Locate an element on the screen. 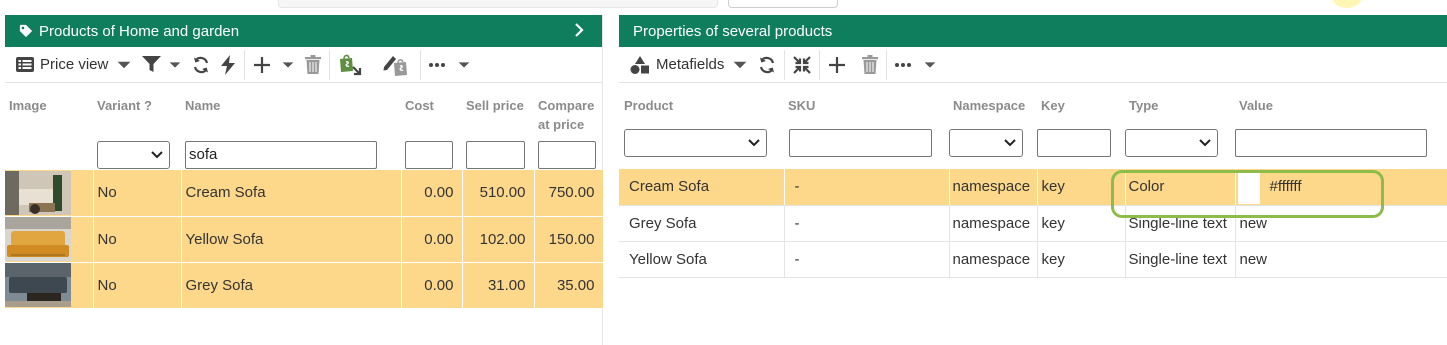 The image size is (1447, 345). price-view-label: Price view is located at coordinates (74, 64).